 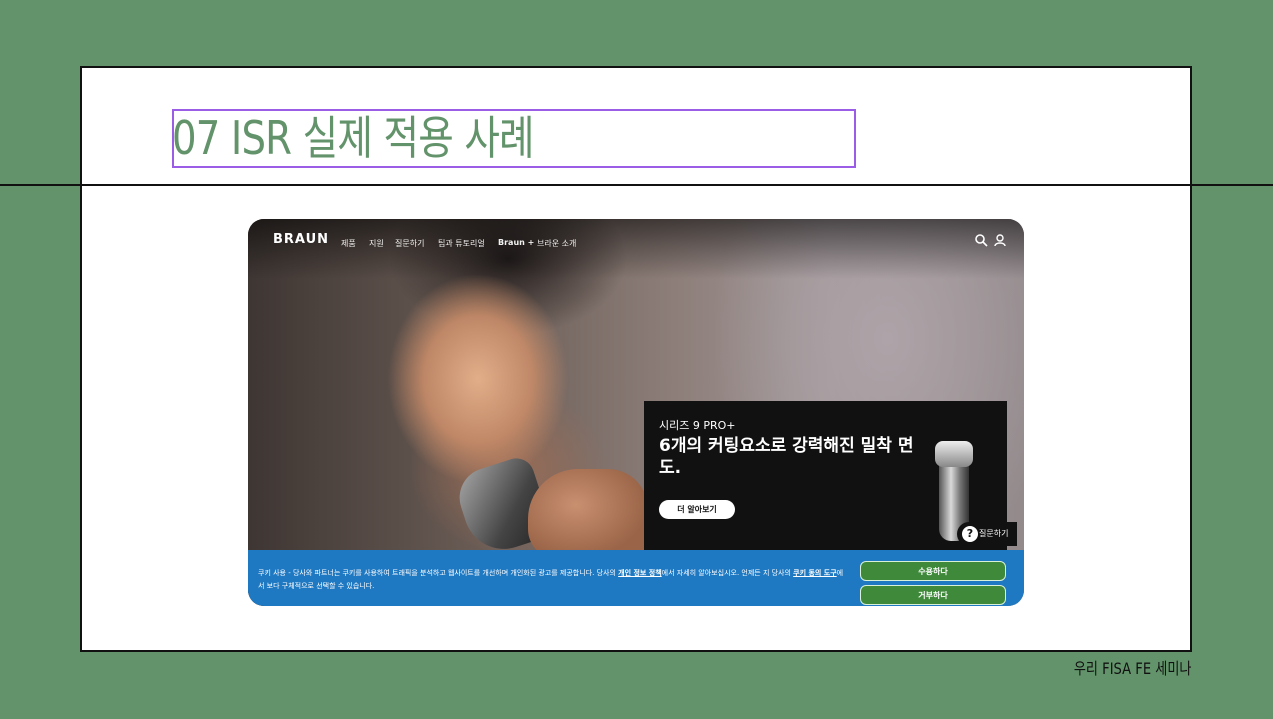 I want to click on title-divider, so click(x=636, y=185).